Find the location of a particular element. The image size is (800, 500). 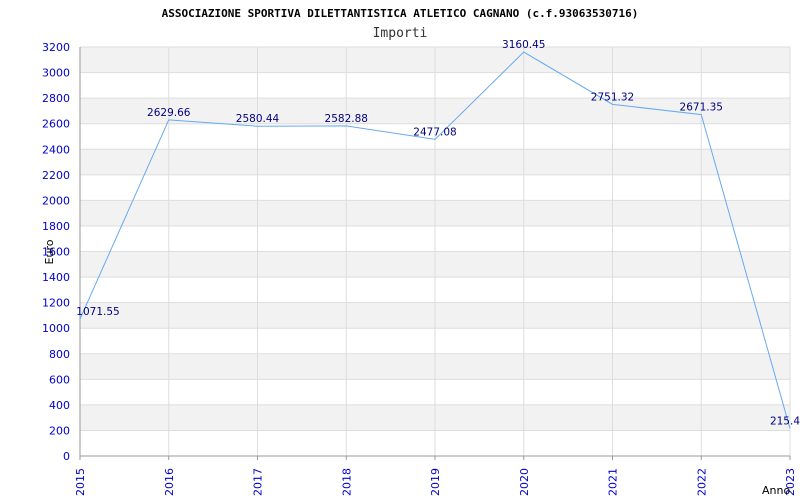

y-tick-label: 200 is located at coordinates (59, 430).